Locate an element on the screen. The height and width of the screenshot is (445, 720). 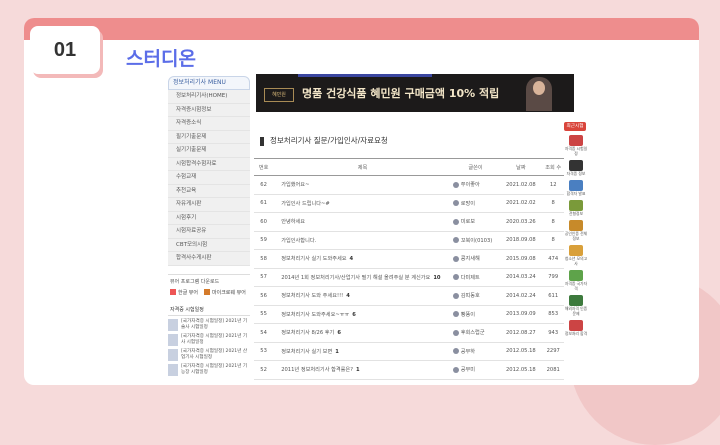
quick-menu-item: 청소년 모의고사 is located at coordinates (576, 255).